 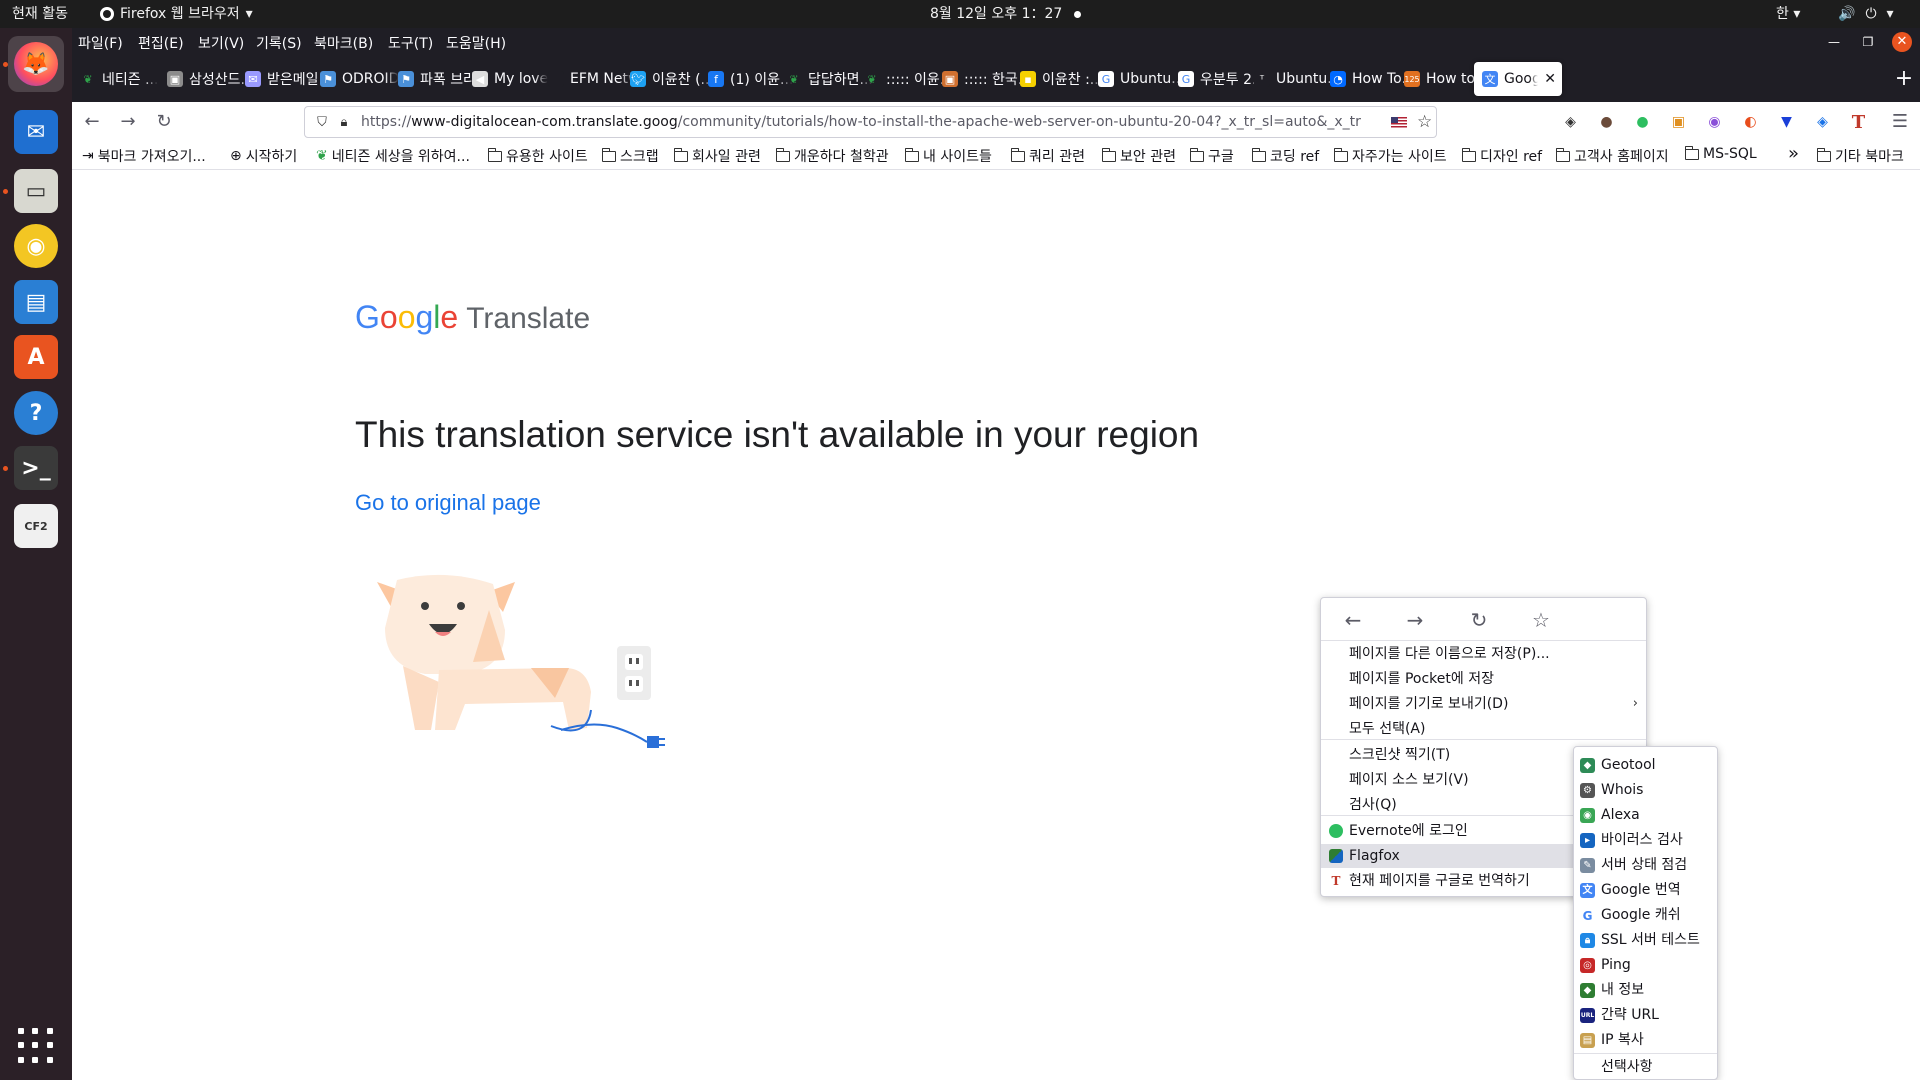 What do you see at coordinates (36, 246) in the screenshot?
I see `dock-item-rhythmbox: ◉` at bounding box center [36, 246].